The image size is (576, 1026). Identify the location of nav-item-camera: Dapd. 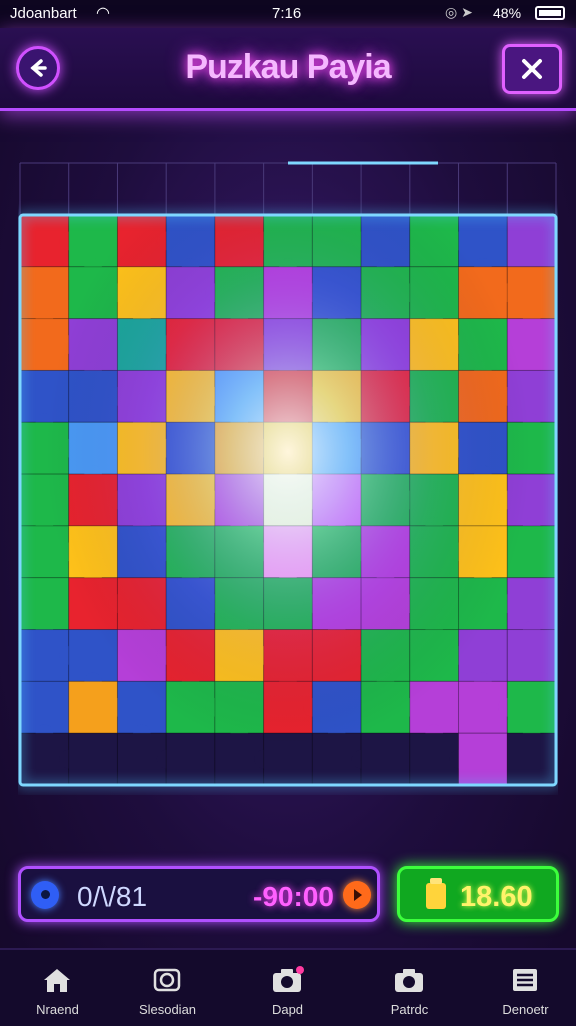
(287, 988).